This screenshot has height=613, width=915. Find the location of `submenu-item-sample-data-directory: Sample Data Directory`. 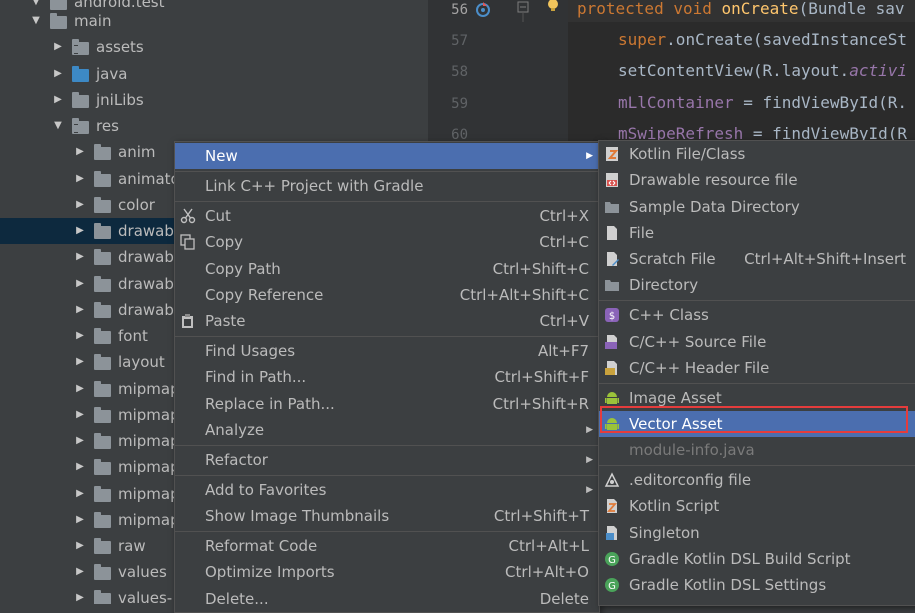

submenu-item-sample-data-directory: Sample Data Directory is located at coordinates (757, 207).